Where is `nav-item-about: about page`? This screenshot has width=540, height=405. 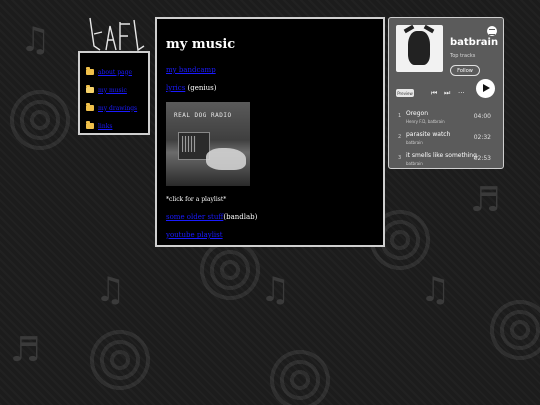 nav-item-about: about page is located at coordinates (117, 72).